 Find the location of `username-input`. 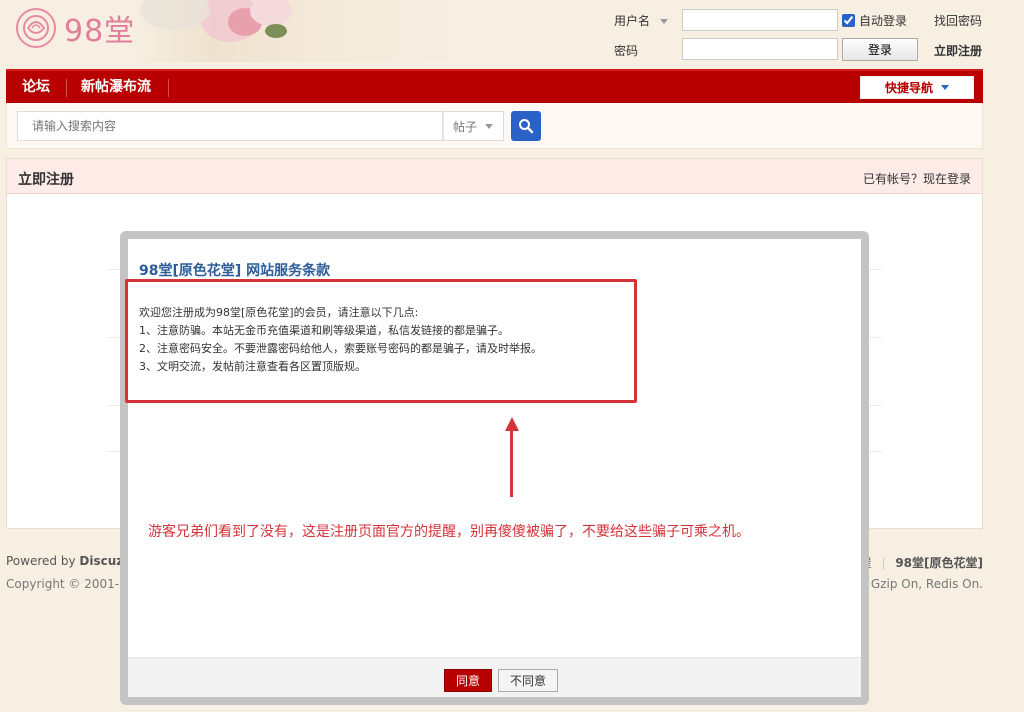

username-input is located at coordinates (760, 20).